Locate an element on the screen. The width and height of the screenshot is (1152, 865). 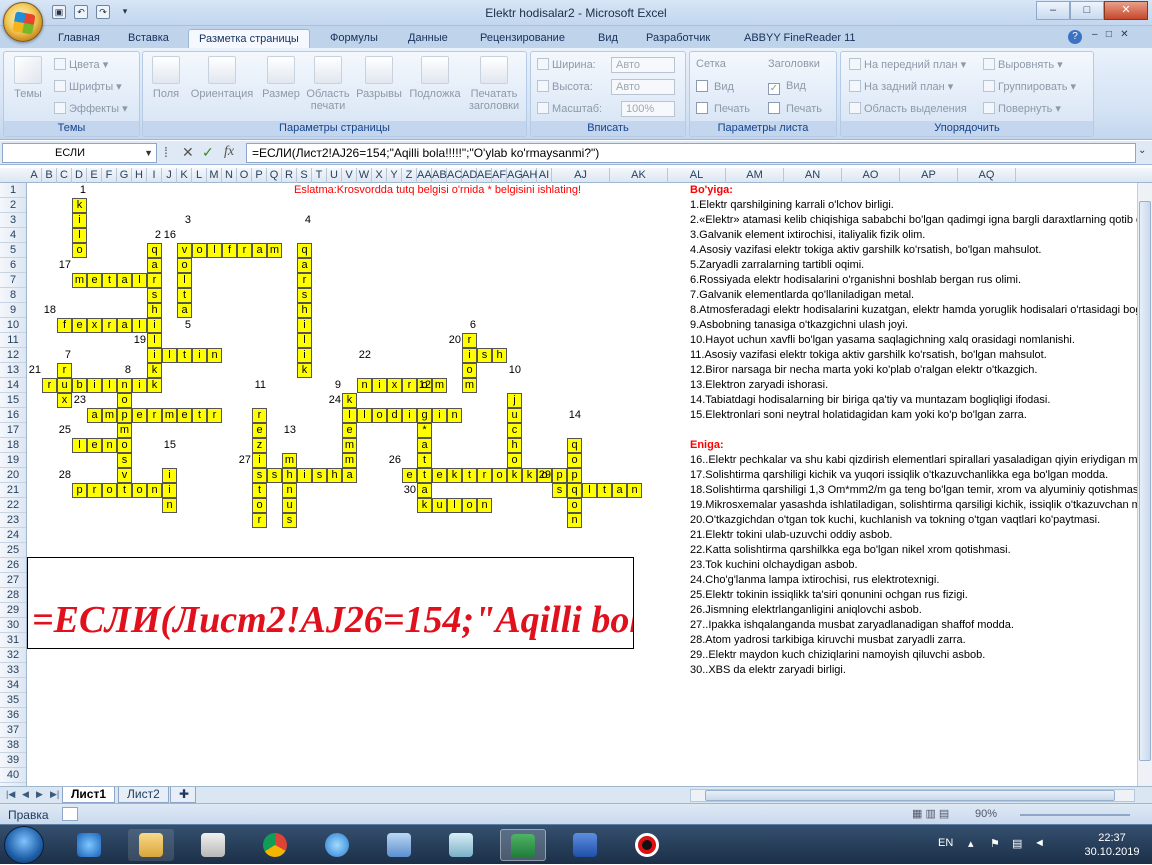
row-header: 1 is located at coordinates (13, 190).